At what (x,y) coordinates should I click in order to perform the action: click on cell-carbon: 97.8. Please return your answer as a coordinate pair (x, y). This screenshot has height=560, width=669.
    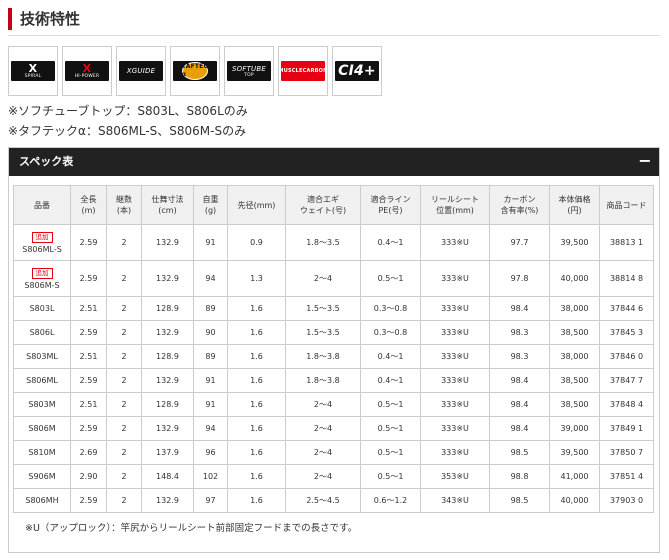
    Looking at the image, I should click on (519, 278).